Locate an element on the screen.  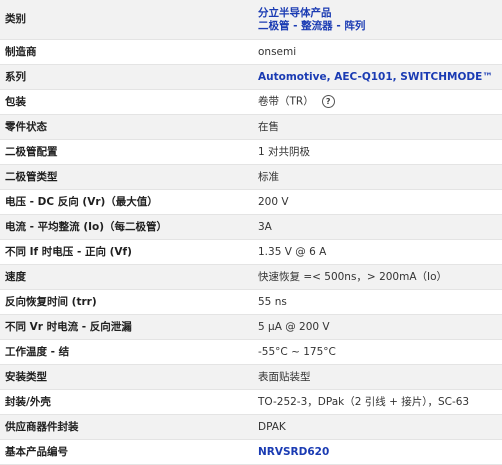
row-label: 安装类型 is located at coordinates (126, 377).